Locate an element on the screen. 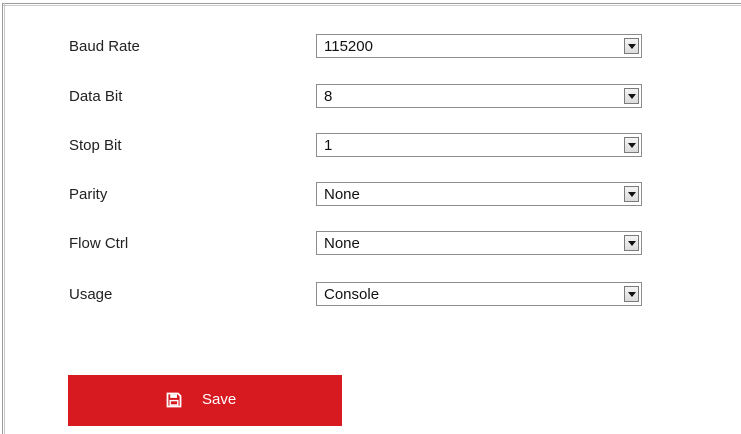  data-bit-row: Data Bit 8 is located at coordinates (370, 96).